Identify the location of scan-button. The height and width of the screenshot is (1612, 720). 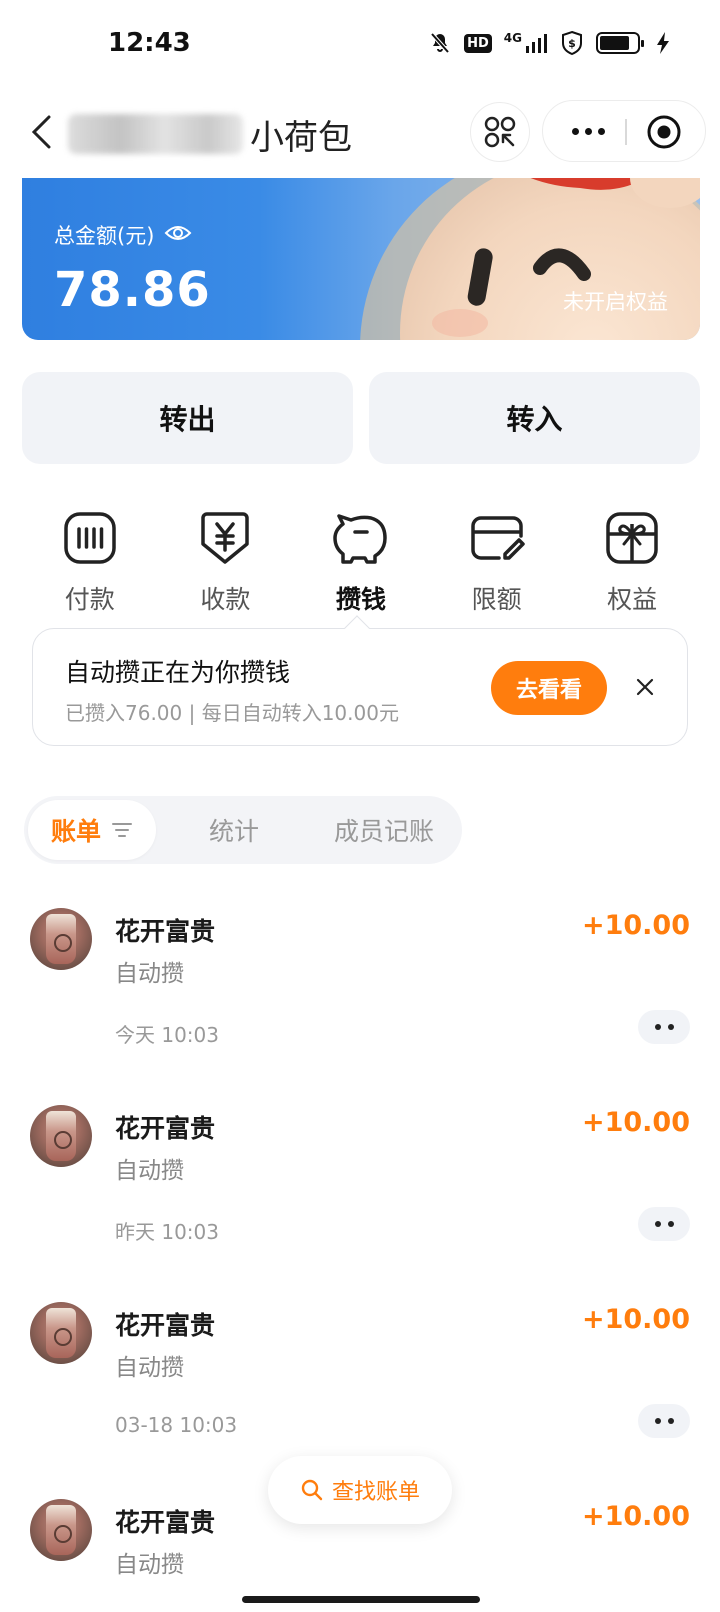
(500, 132).